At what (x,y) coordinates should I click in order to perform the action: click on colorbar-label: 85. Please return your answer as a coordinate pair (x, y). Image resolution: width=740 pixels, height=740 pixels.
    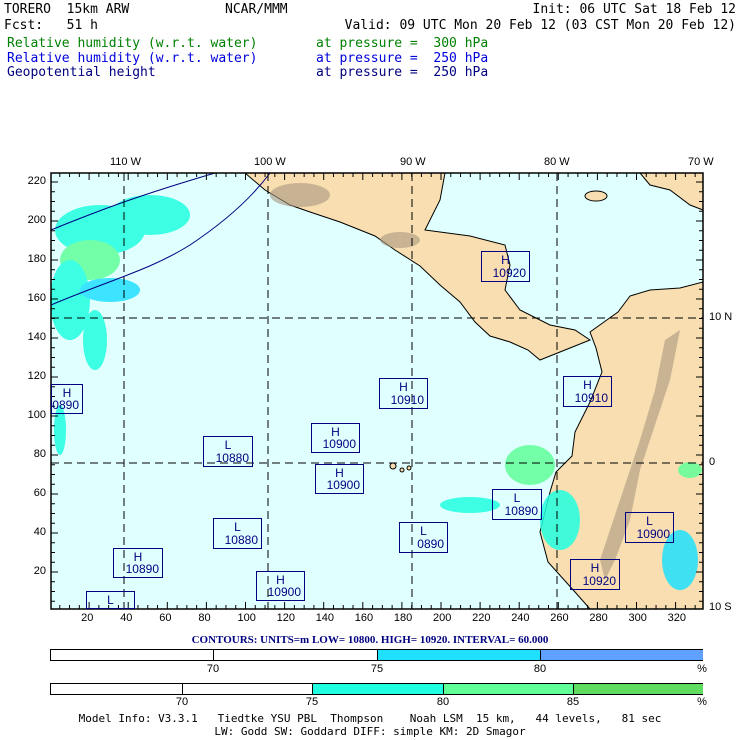
    Looking at the image, I should click on (573, 702).